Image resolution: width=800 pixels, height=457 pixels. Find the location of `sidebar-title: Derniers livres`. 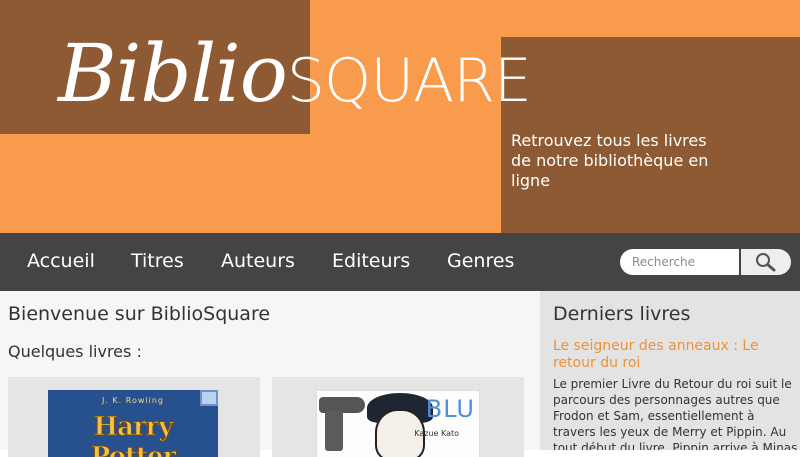

sidebar-title: Derniers livres is located at coordinates (622, 314).